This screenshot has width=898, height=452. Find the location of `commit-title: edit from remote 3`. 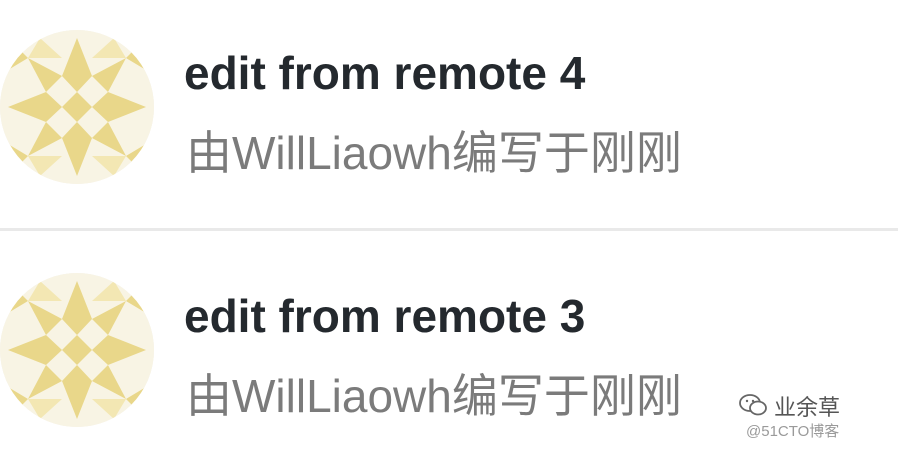

commit-title: edit from remote 3 is located at coordinates (384, 316).